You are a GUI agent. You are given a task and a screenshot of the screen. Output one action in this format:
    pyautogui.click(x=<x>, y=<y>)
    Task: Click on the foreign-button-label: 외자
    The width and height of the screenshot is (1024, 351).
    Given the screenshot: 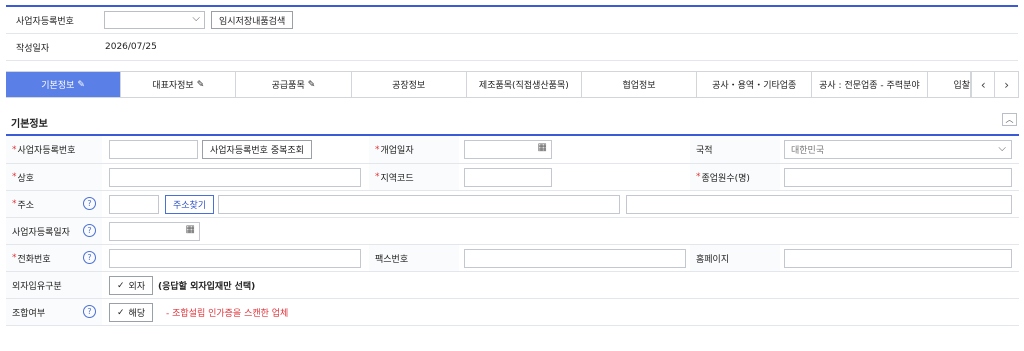 What is the action you would take?
    pyautogui.click(x=137, y=287)
    